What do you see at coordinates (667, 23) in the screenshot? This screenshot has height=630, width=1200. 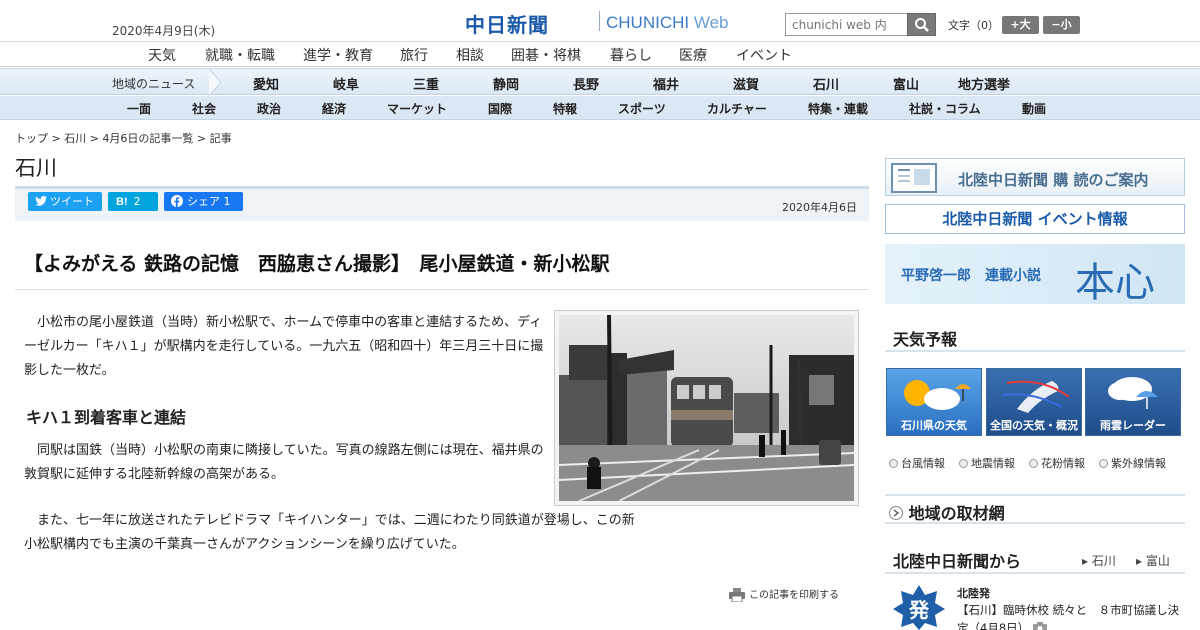 I see `site-logo-en: CHUNICHI Web` at bounding box center [667, 23].